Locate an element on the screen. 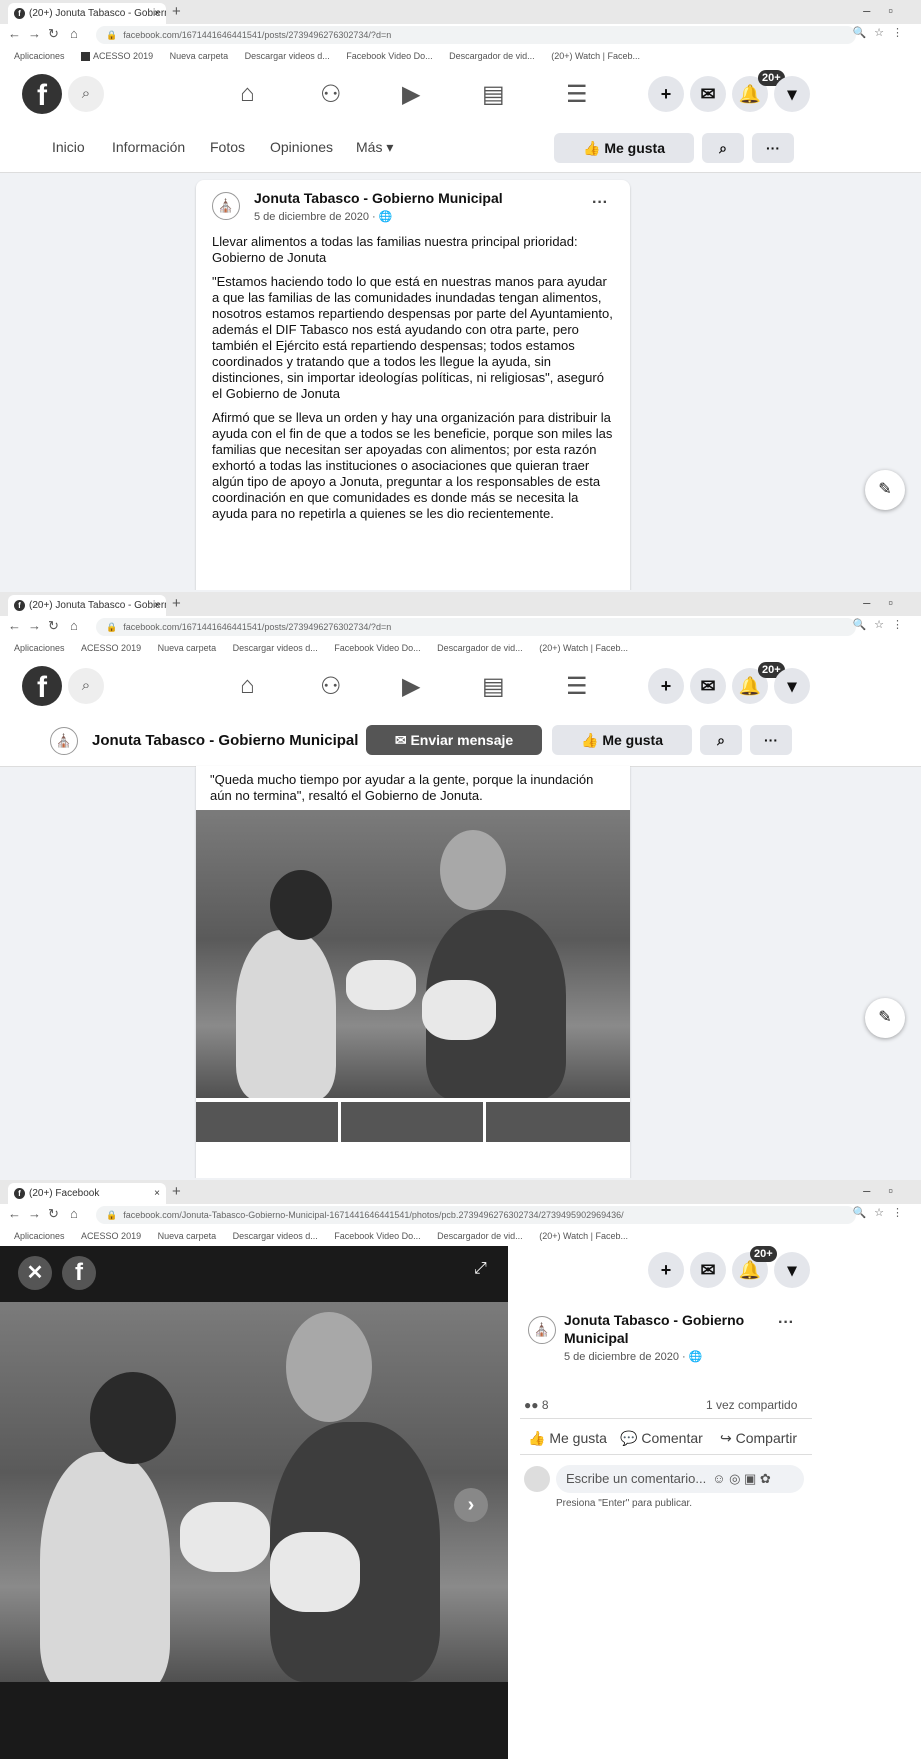 The height and width of the screenshot is (1759, 921). post-author-line2: Municipal is located at coordinates (596, 1338).